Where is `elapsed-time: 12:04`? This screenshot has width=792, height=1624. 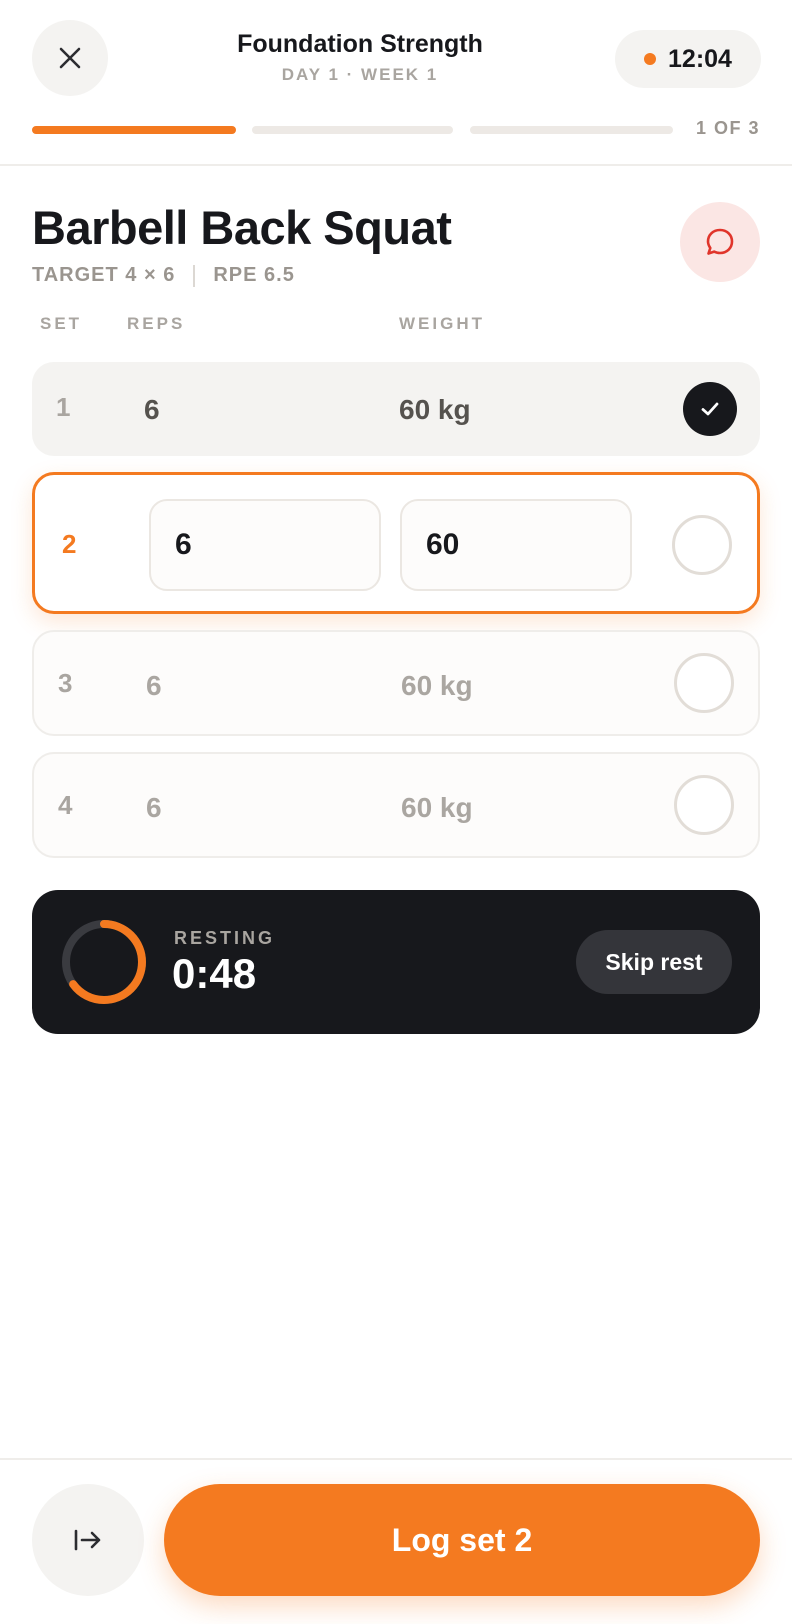
elapsed-time: 12:04 is located at coordinates (700, 58).